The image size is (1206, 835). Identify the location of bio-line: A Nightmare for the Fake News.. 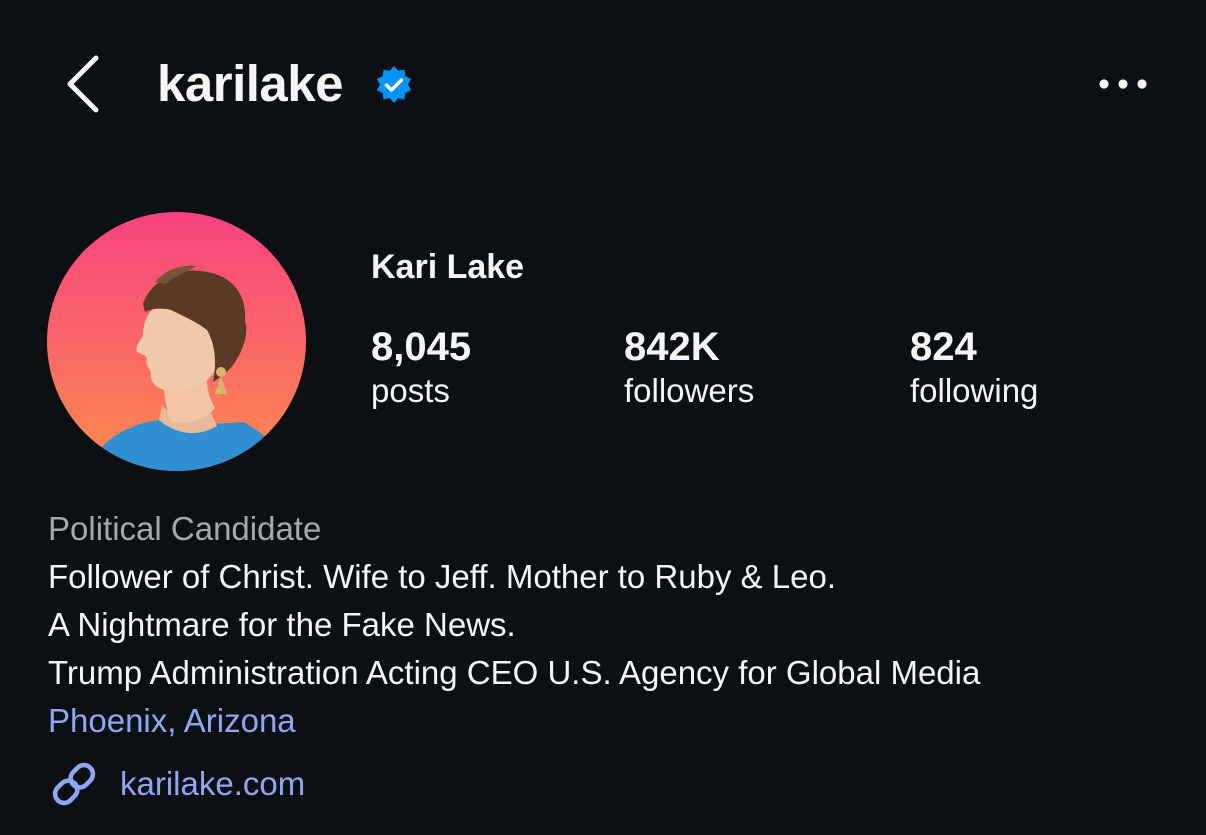
(282, 624).